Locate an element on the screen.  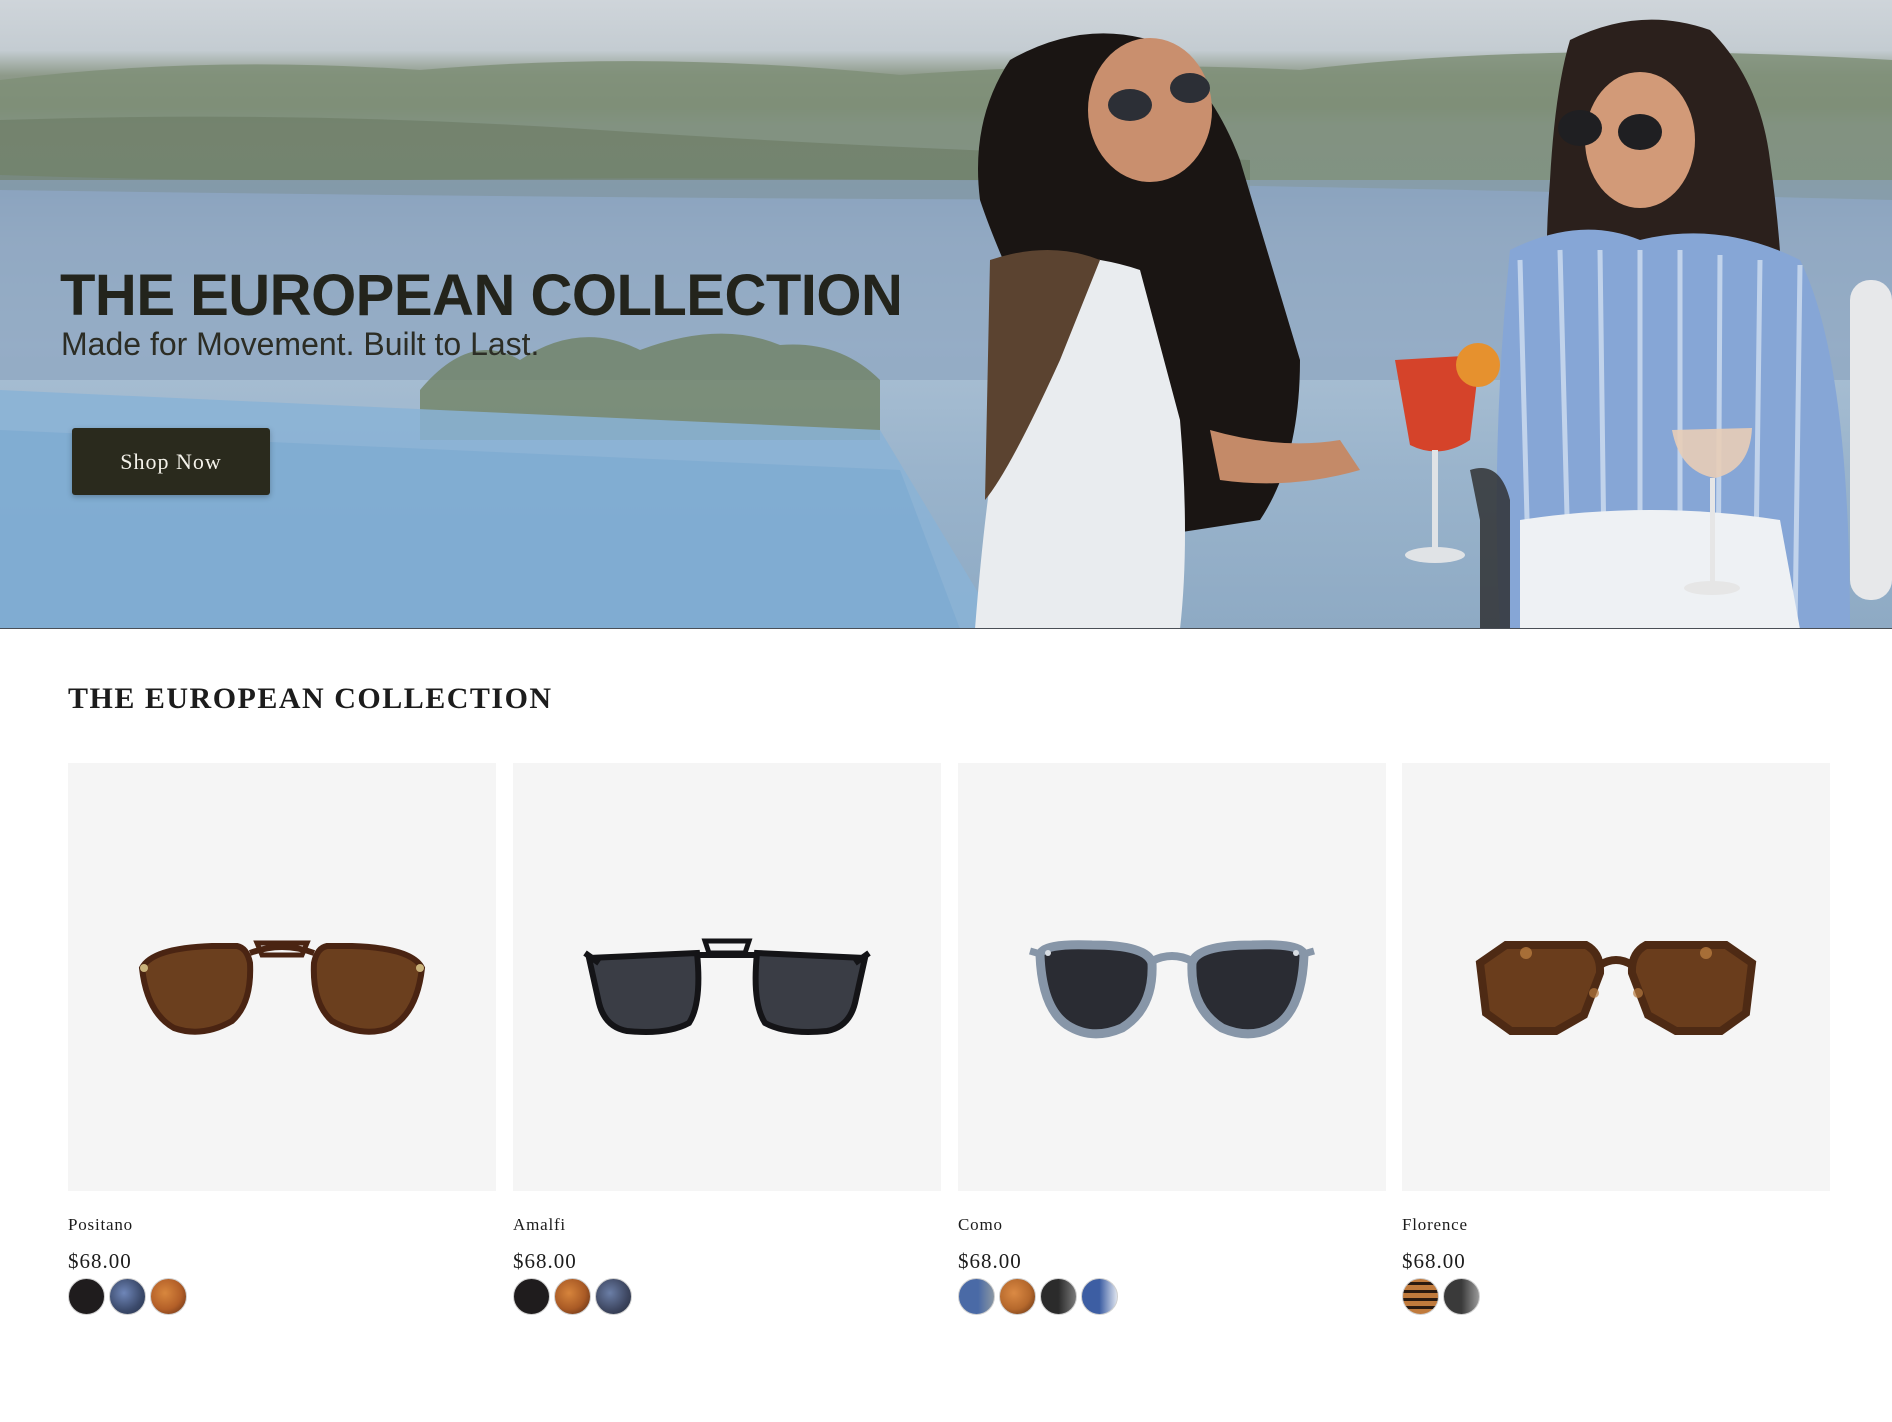
sunglasses-geometric-icon is located at coordinates (1616, 988).